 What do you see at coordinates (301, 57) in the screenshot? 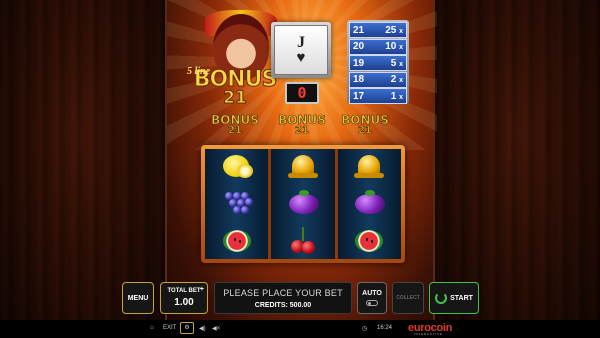
I see `heart-suit-icon: ♥` at bounding box center [301, 57].